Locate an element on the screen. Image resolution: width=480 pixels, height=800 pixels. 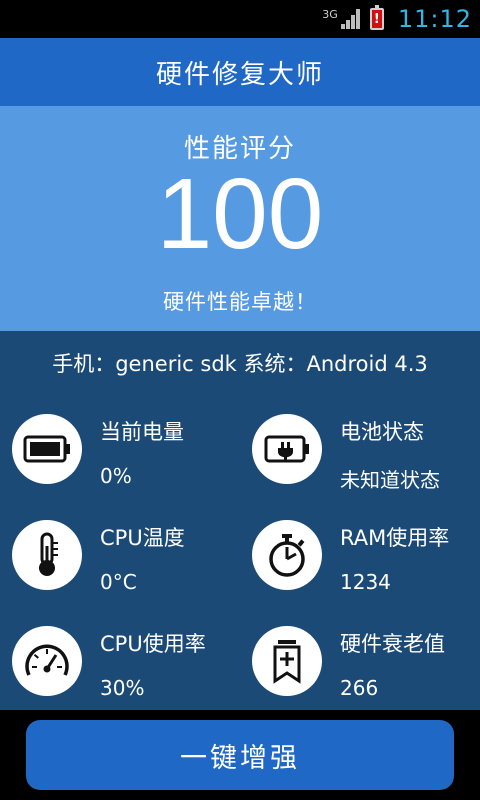
stat-value: 未知道状态 is located at coordinates (390, 480).